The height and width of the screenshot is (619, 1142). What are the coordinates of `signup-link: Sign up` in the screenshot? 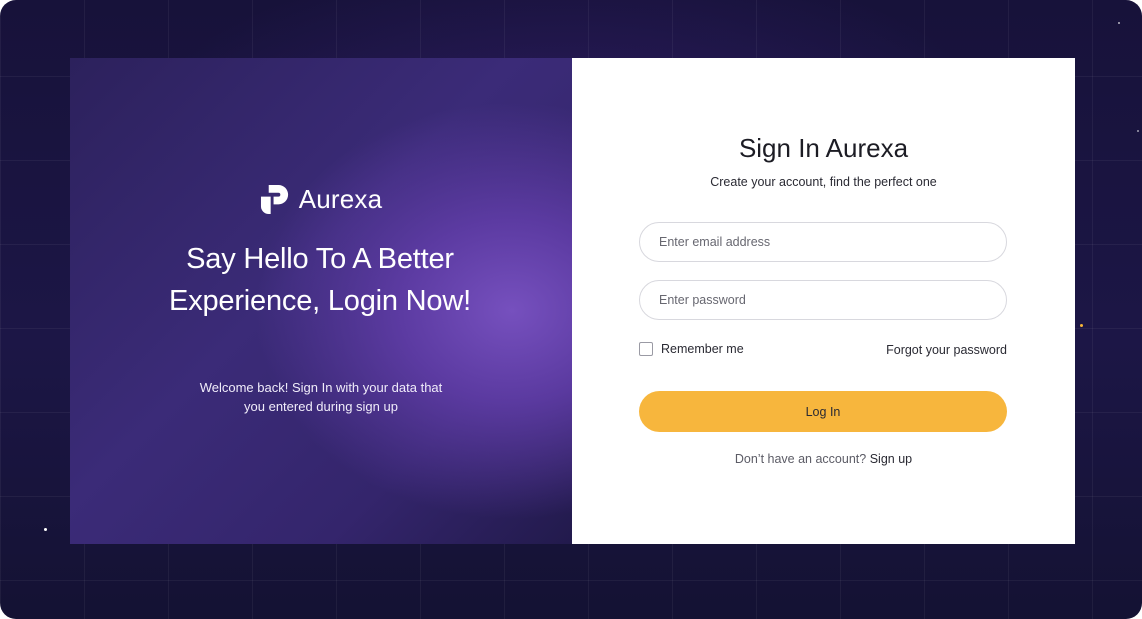 It's located at (891, 459).